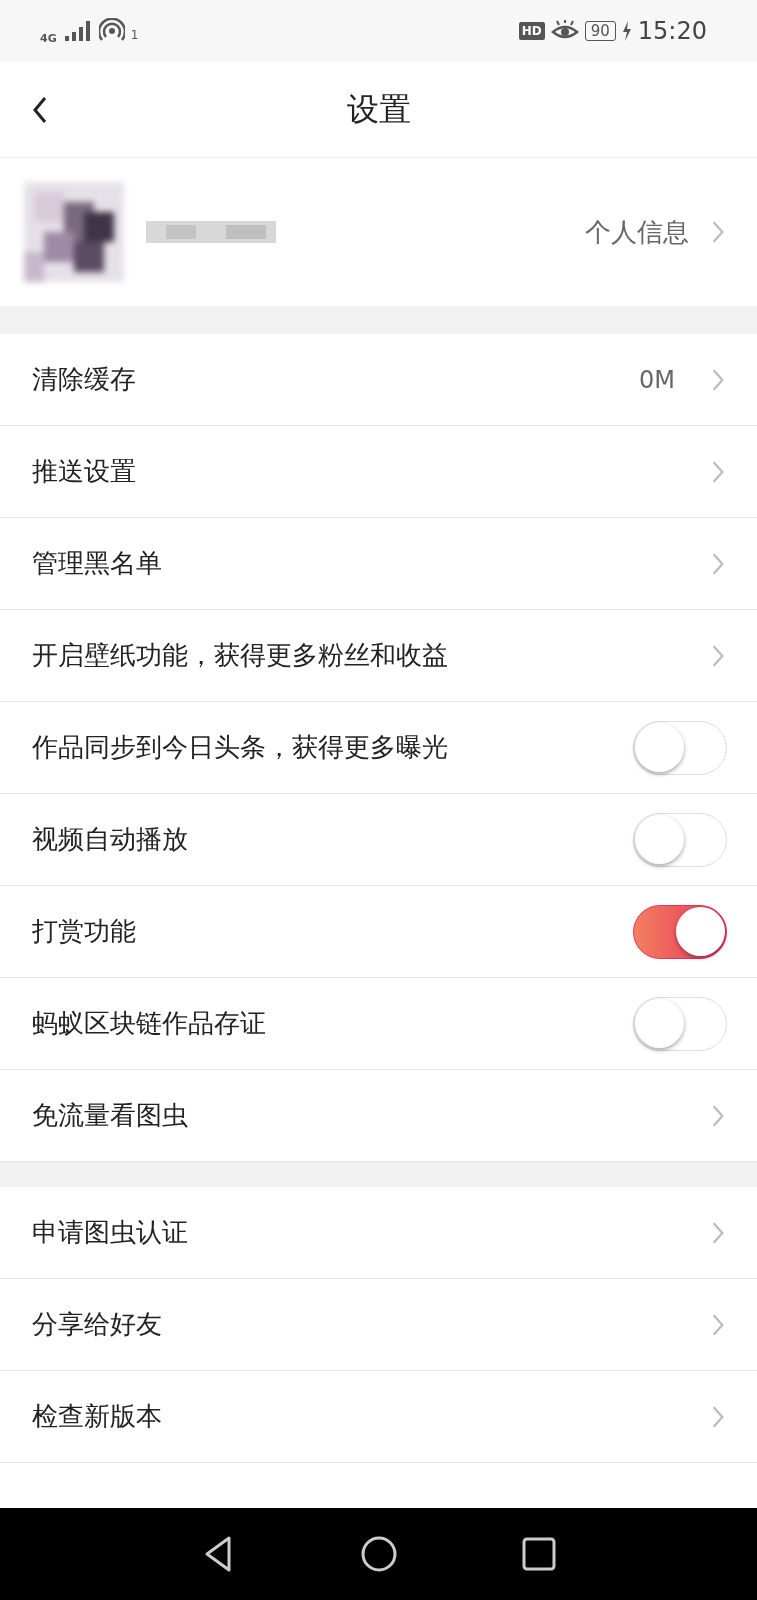  I want to click on row-label: 申请图虫认证, so click(110, 1232).